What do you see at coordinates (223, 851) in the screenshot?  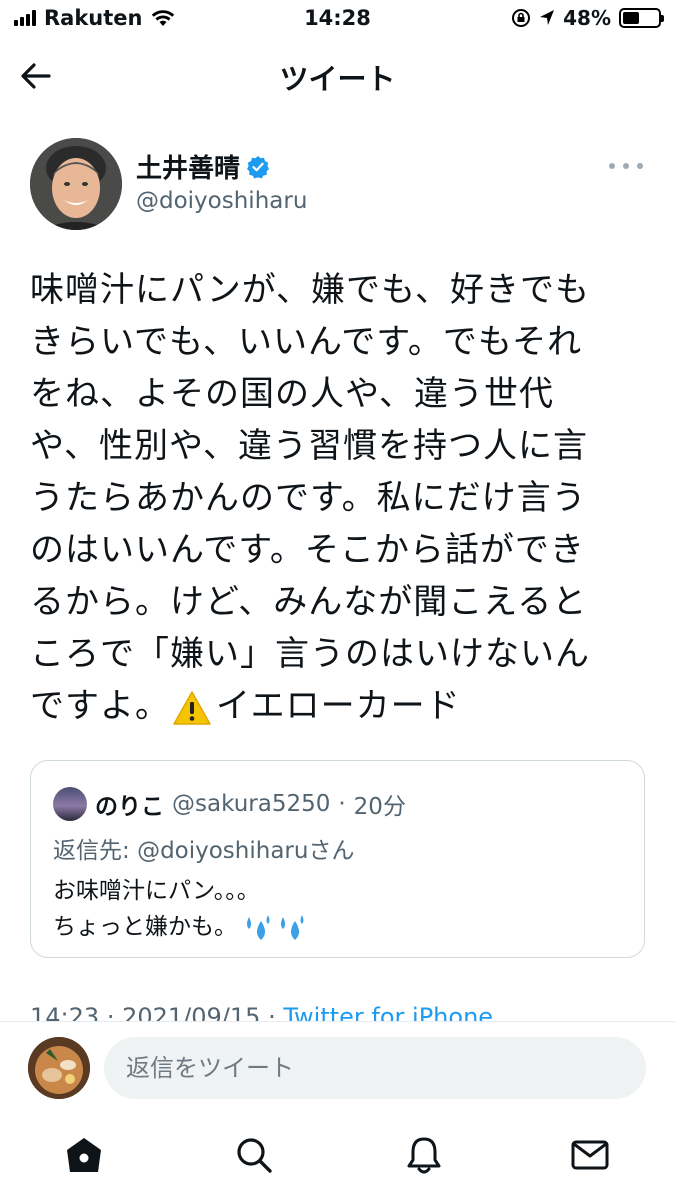 I see `reply-to-handle: @doiyoshiharu` at bounding box center [223, 851].